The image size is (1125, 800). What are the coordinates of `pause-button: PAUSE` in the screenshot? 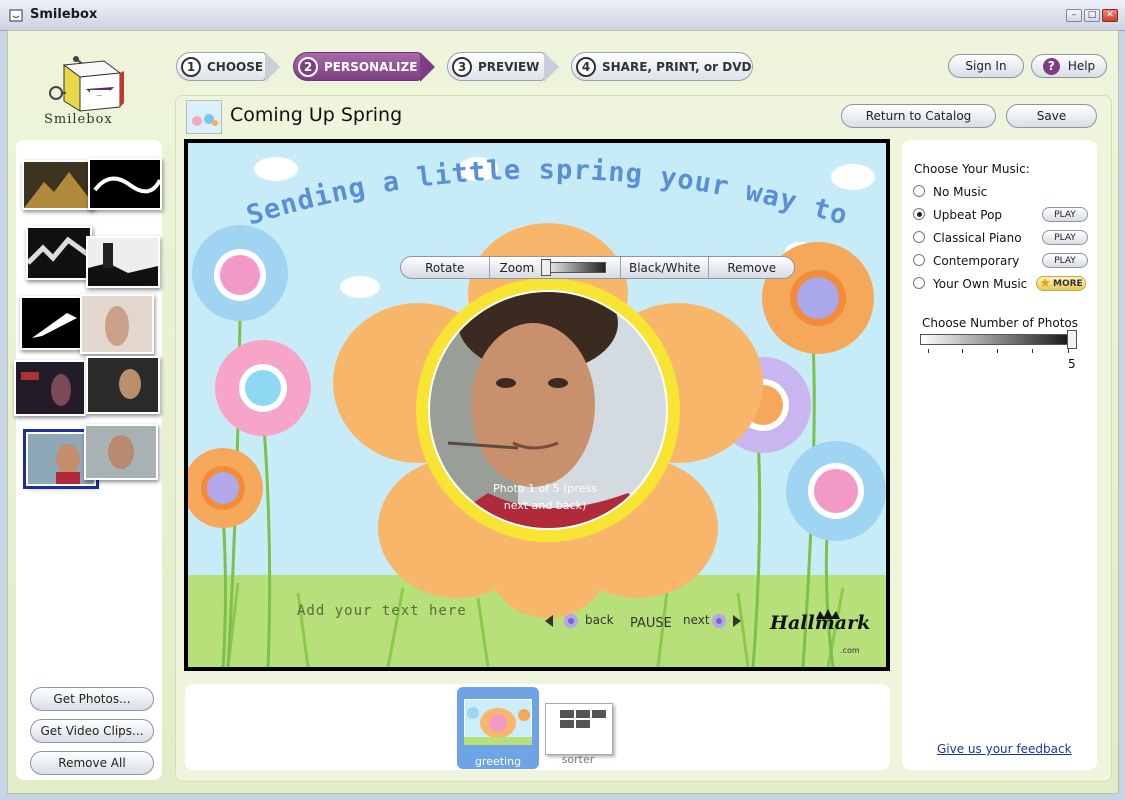 It's located at (651, 623).